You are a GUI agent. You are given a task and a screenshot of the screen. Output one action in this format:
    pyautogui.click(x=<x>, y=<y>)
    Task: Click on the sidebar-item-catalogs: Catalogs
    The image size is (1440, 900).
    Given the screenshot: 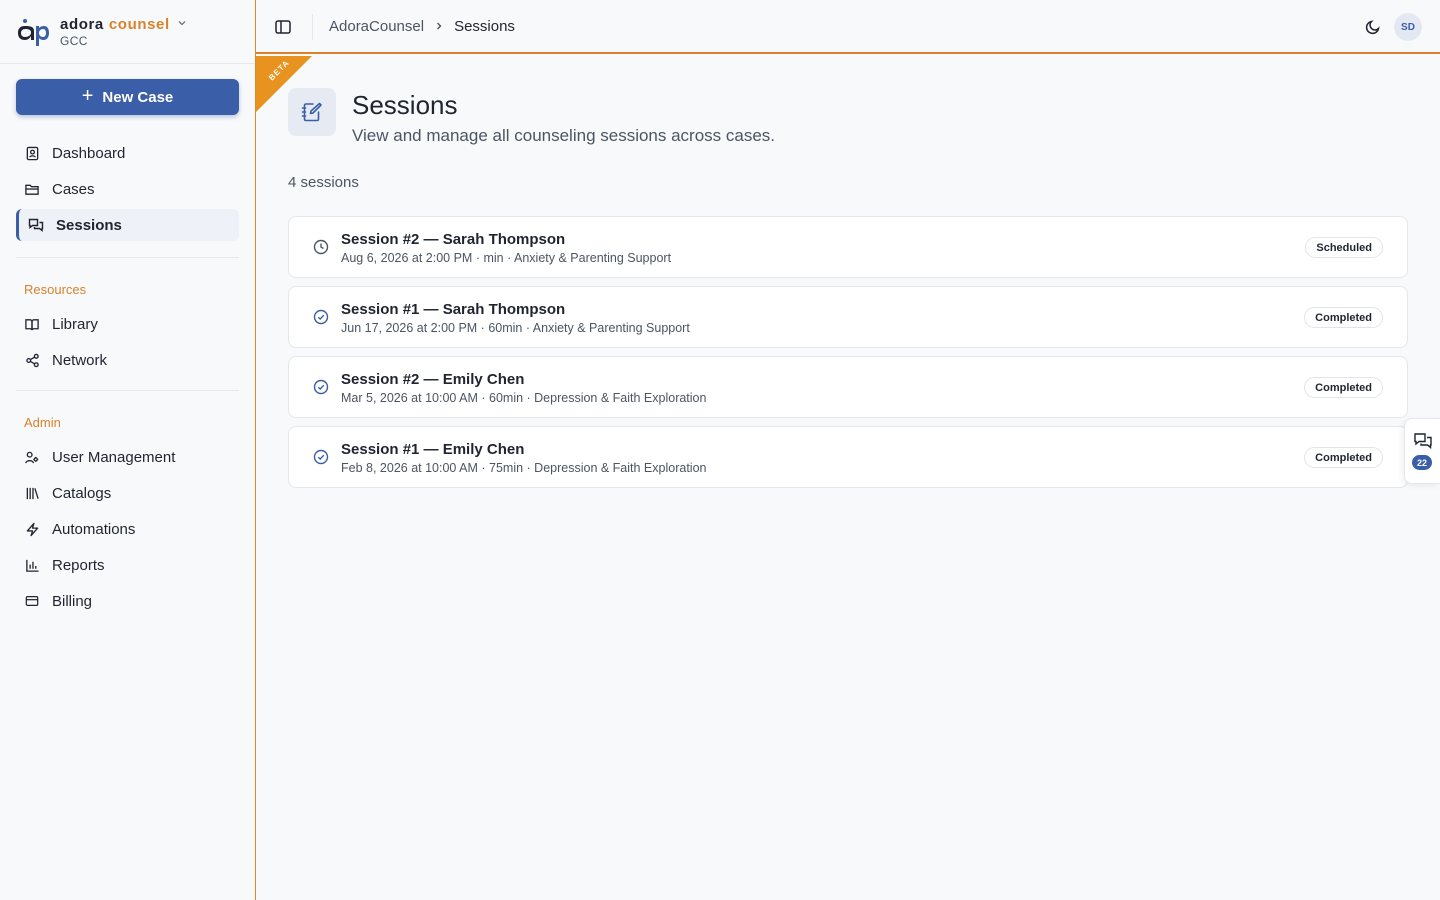 What is the action you would take?
    pyautogui.click(x=127, y=493)
    